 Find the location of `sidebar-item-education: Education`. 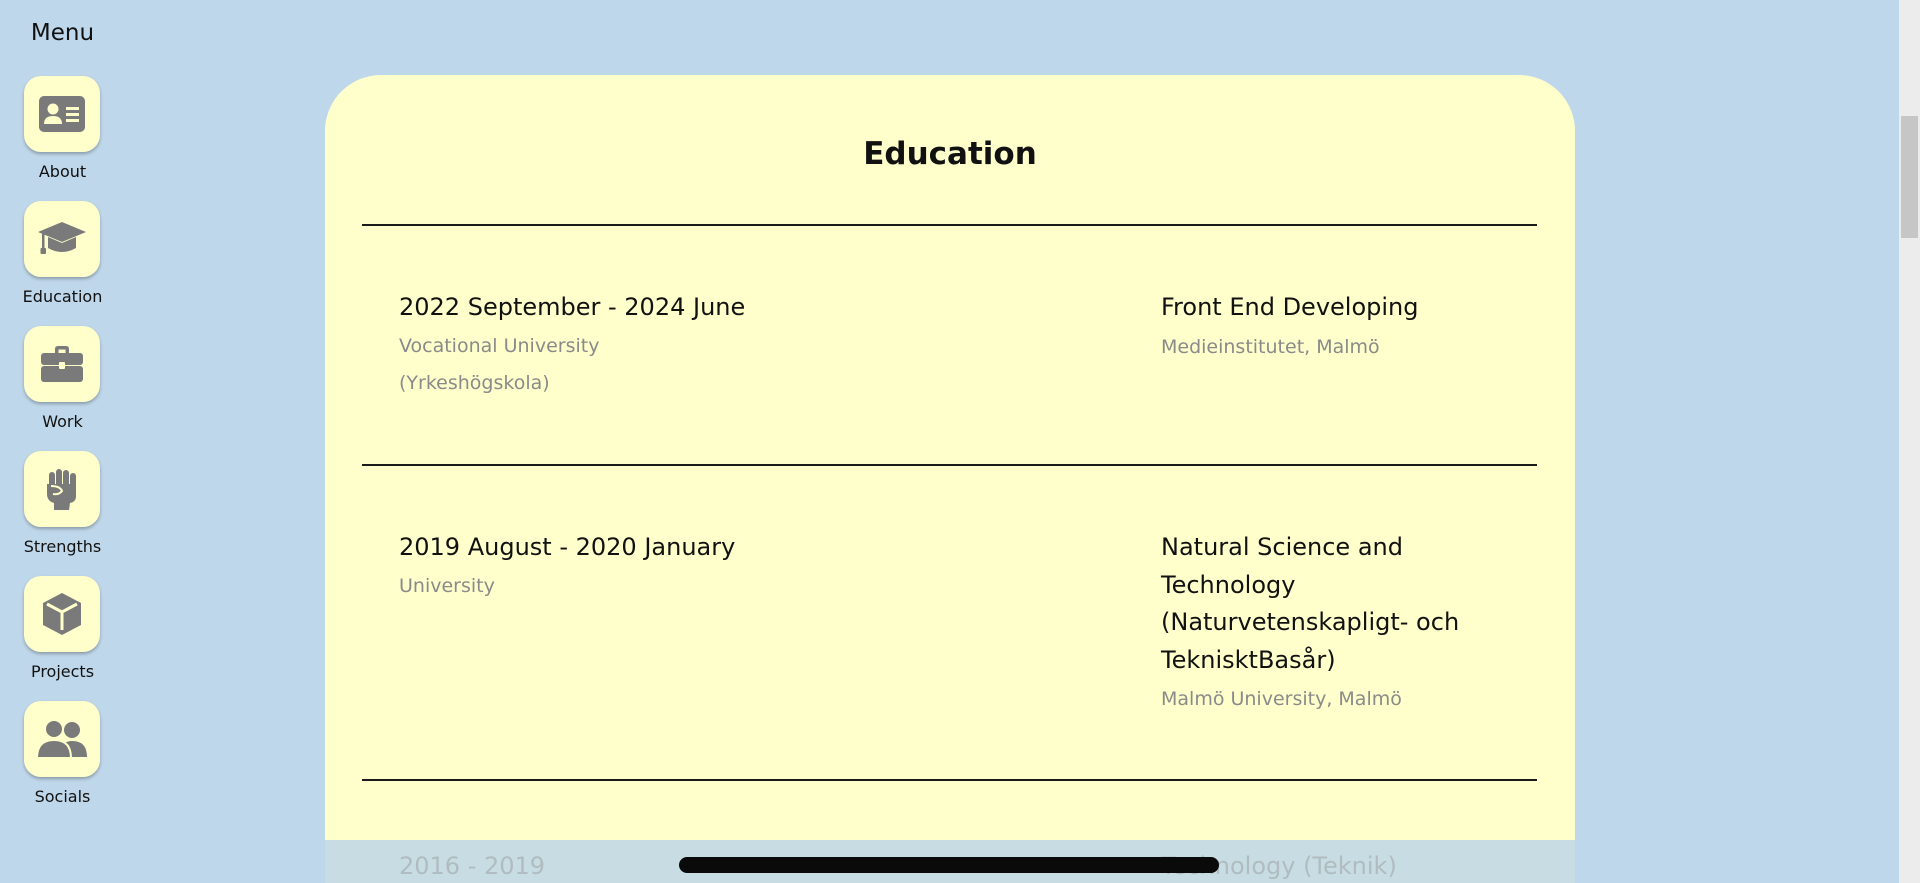

sidebar-item-education: Education is located at coordinates (62, 260).